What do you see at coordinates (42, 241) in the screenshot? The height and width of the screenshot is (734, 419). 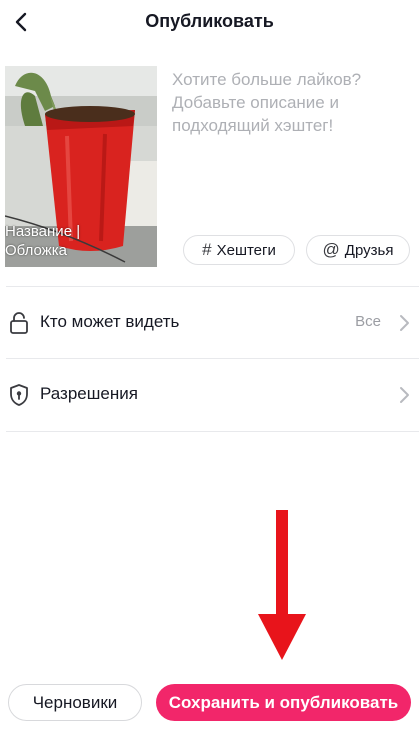 I see `cover-label: Название | Обложка` at bounding box center [42, 241].